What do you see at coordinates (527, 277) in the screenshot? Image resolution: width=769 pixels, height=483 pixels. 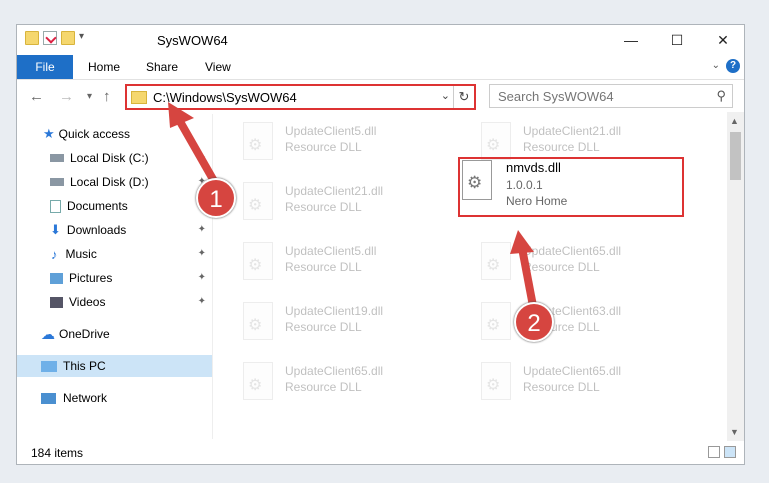 I see `arrow-2-line` at bounding box center [527, 277].